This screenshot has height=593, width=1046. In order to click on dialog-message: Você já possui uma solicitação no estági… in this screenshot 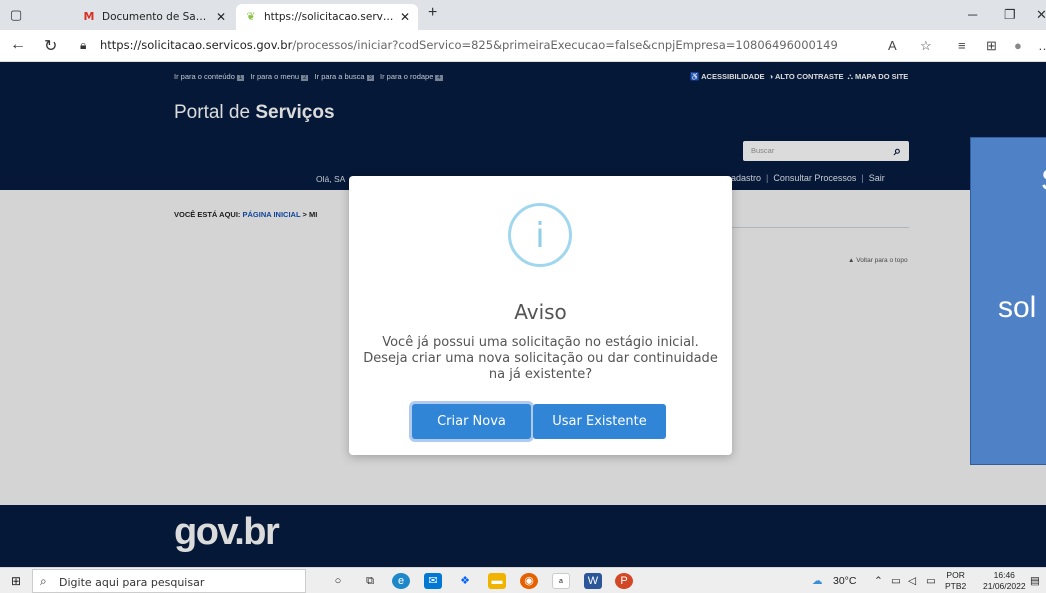, I will do `click(540, 358)`.